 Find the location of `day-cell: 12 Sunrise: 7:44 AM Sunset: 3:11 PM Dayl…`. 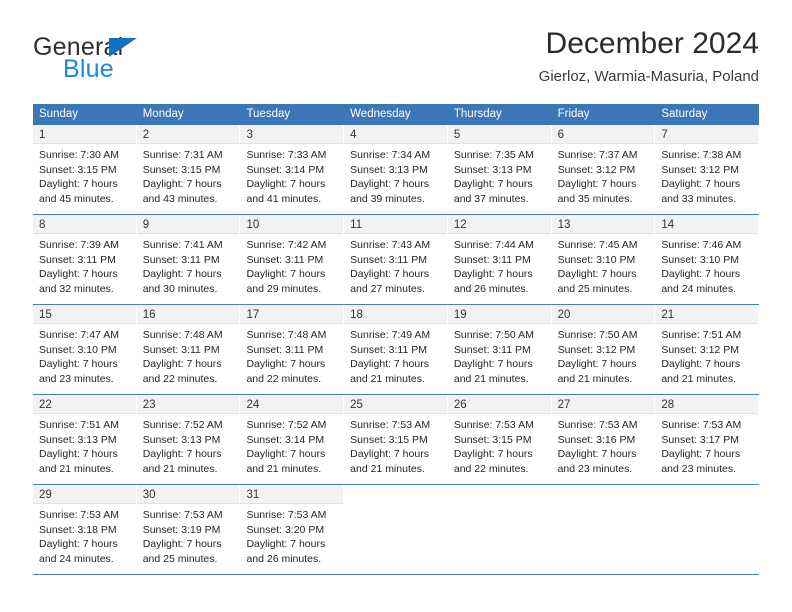

day-cell: 12 Sunrise: 7:44 AM Sunset: 3:11 PM Dayl… is located at coordinates (499, 259).